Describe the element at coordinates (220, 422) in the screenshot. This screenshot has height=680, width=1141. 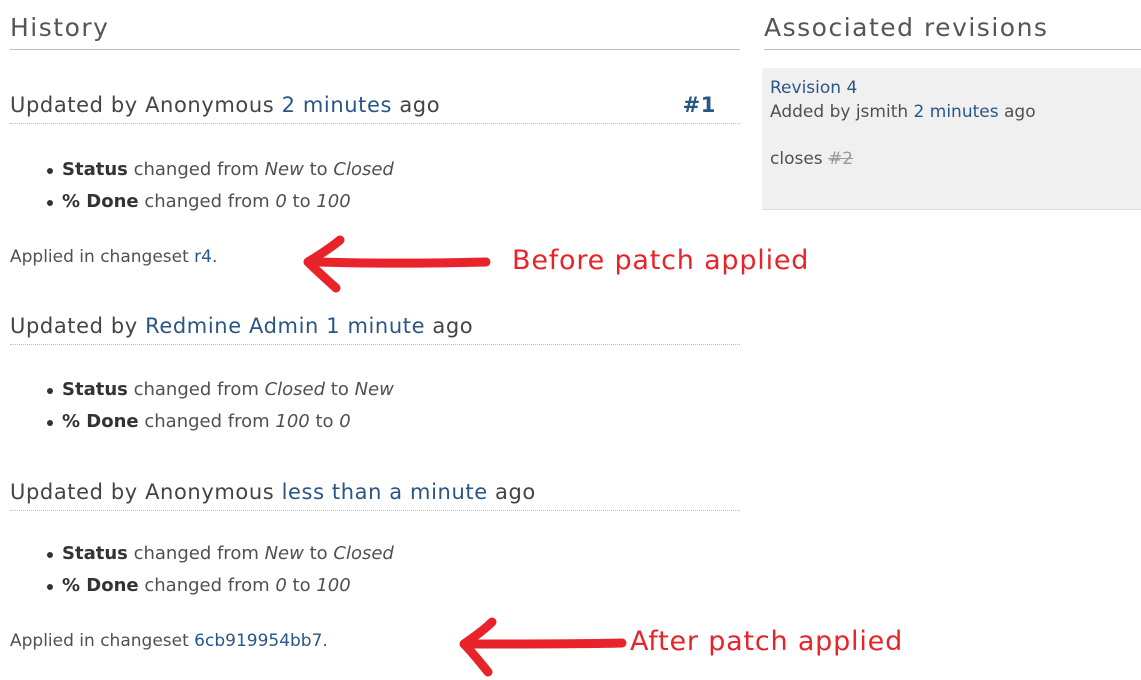
I see `detail-item: % Done changed from 100 to 0` at that location.